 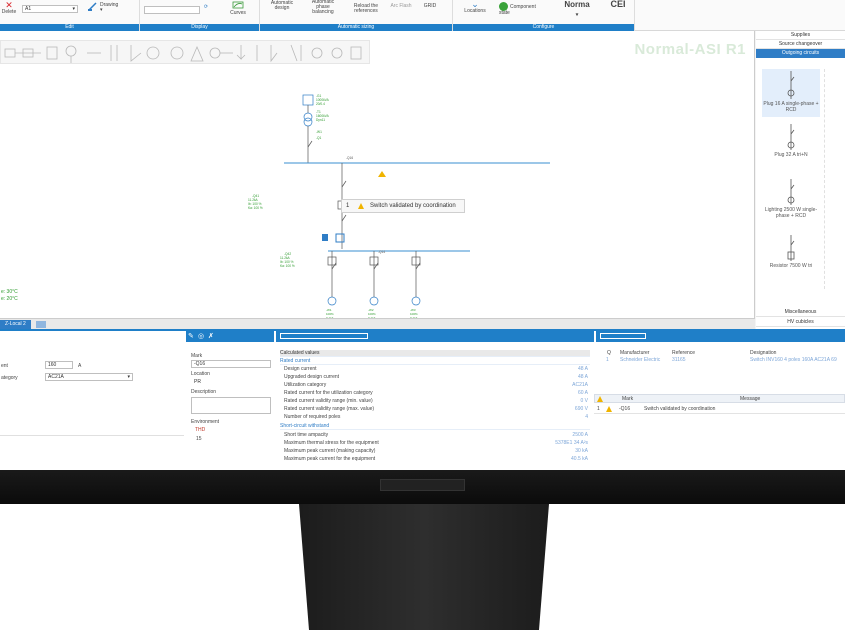 I want to click on delete-button: ✕ Delete, so click(x=9, y=8).